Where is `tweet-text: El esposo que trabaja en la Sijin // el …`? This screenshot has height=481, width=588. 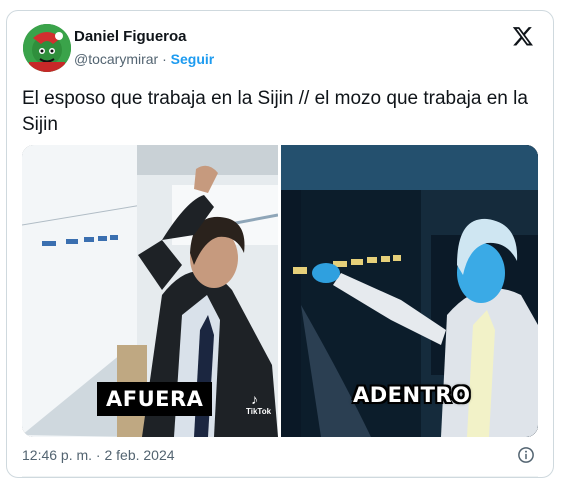 tweet-text: El esposo que trabaja en la Sijin // el … is located at coordinates (275, 111).